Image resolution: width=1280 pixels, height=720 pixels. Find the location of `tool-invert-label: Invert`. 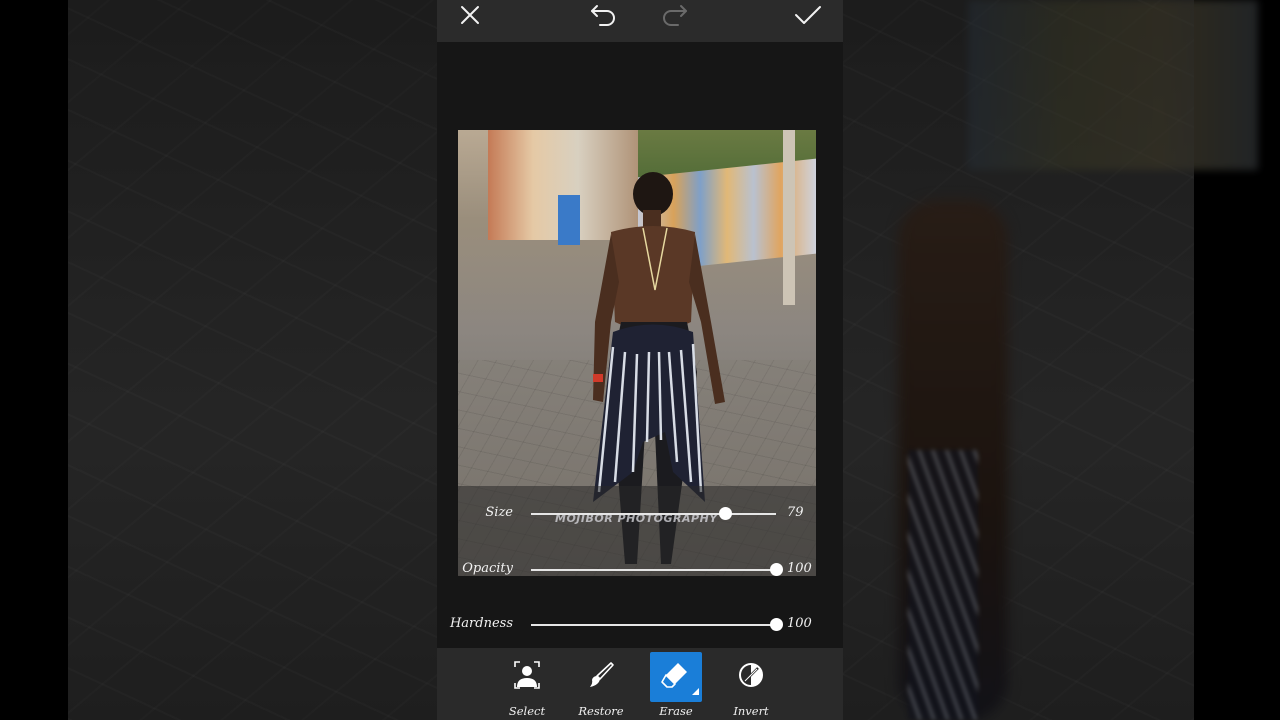

tool-invert-label: Invert is located at coordinates (751, 711).